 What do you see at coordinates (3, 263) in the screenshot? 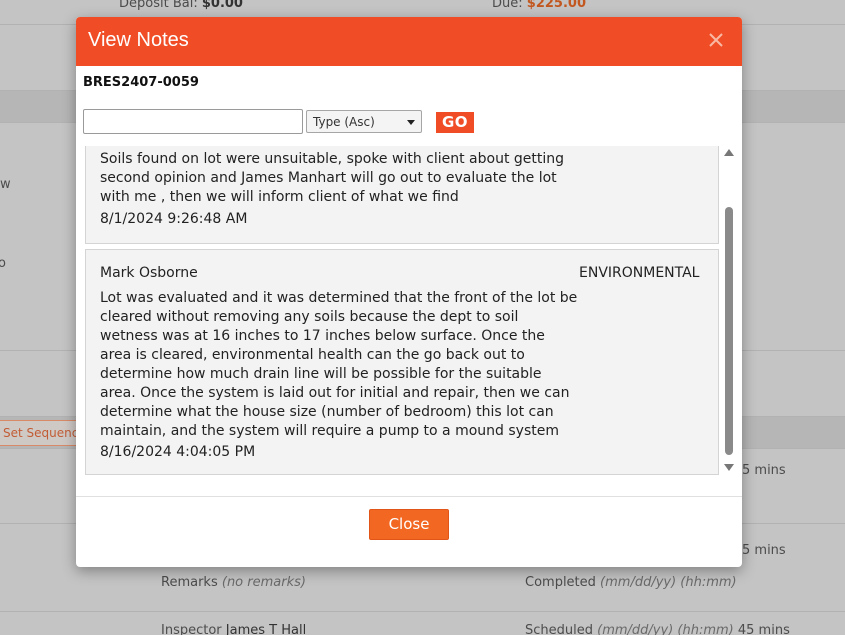
I see `bg-fragment-2: o` at bounding box center [3, 263].